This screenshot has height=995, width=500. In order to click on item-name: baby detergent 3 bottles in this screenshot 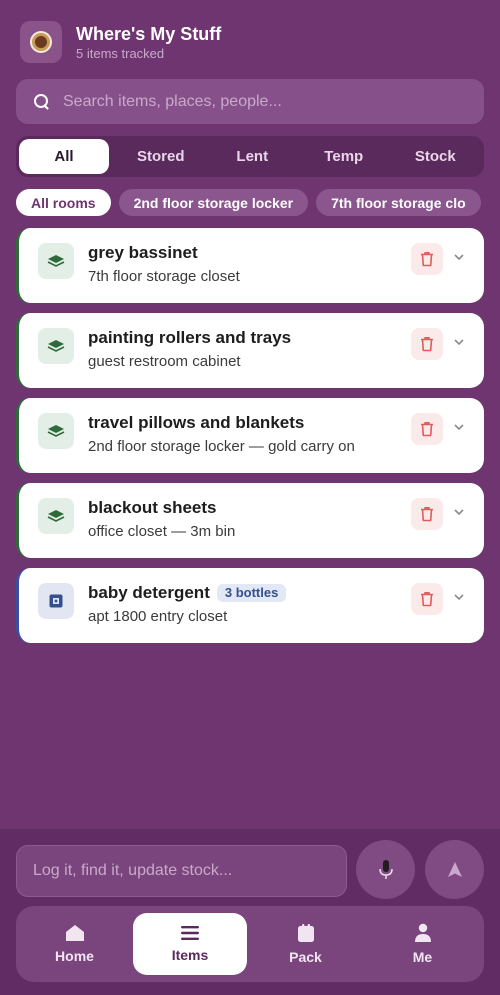, I will do `click(187, 593)`.